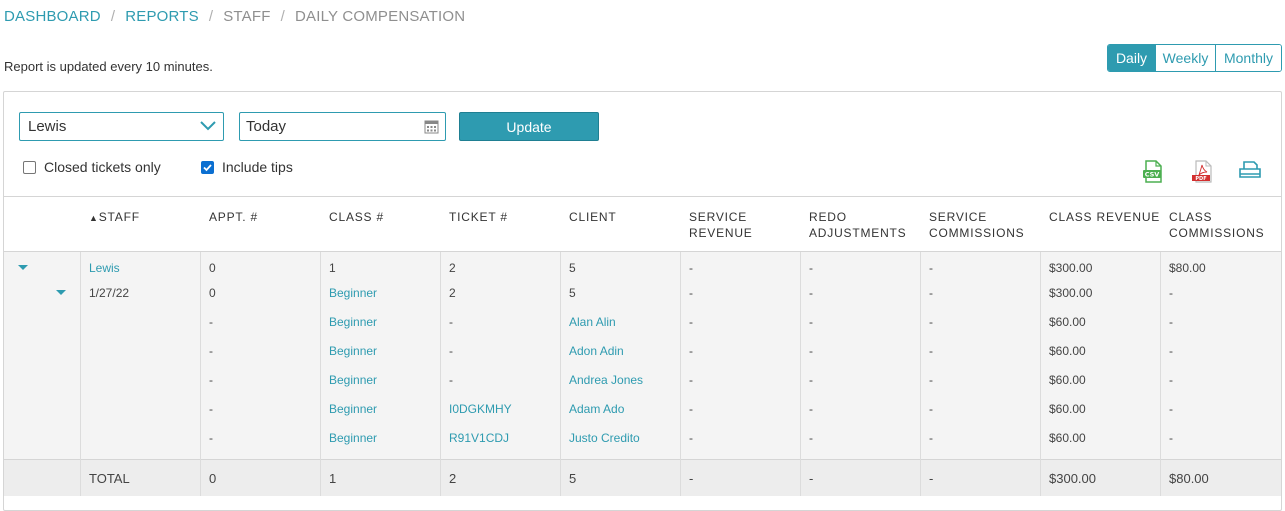 The width and height of the screenshot is (1285, 511). I want to click on csv-export-label: CSV, so click(1152, 175).